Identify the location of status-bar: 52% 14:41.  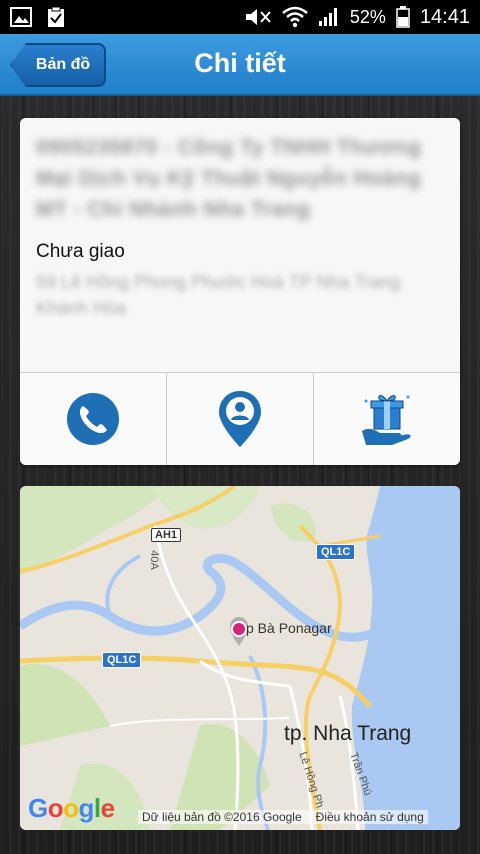
(240, 17).